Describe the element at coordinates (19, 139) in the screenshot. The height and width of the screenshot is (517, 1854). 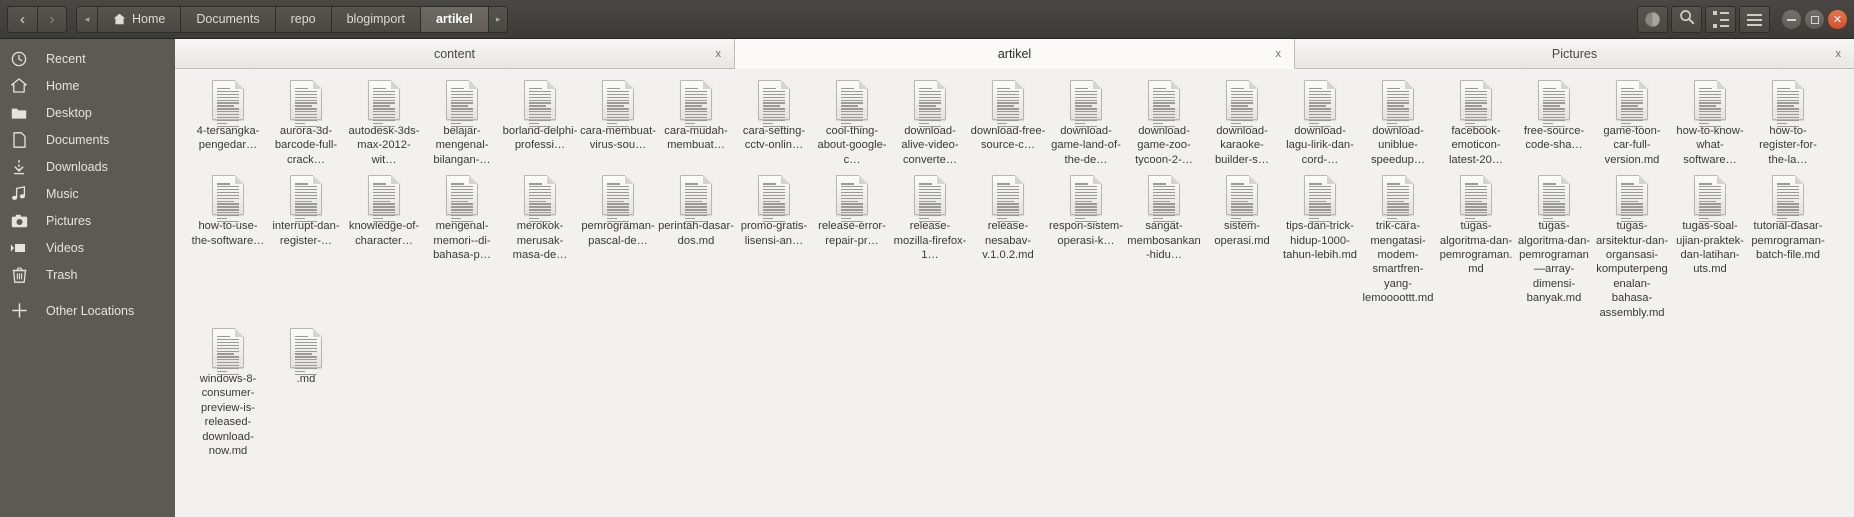
I see `document-icon` at that location.